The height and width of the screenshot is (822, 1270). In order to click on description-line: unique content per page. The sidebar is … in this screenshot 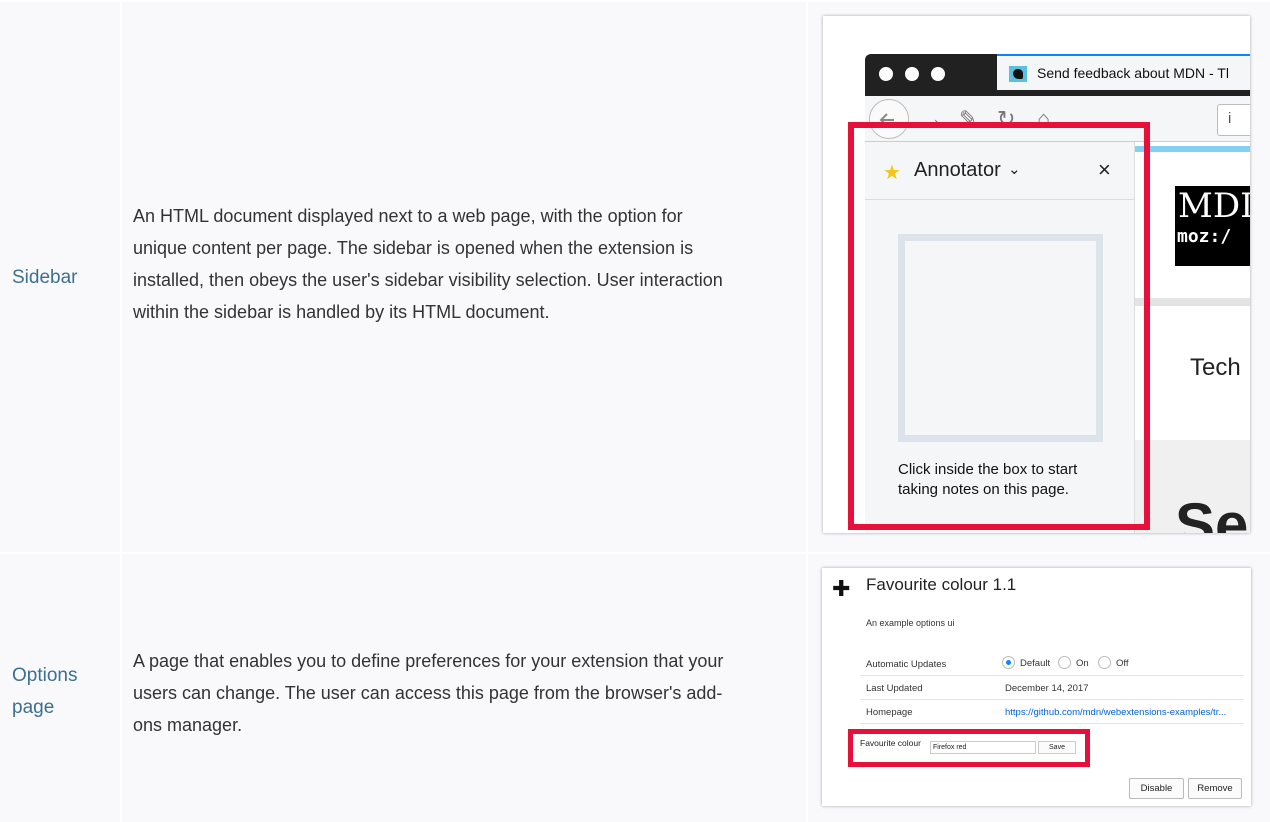, I will do `click(413, 248)`.